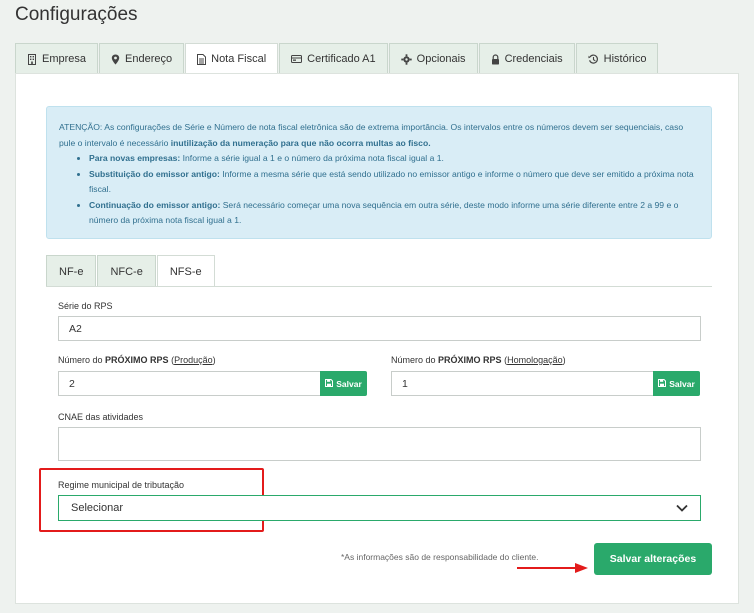 The image size is (754, 613). What do you see at coordinates (155, 204) in the screenshot?
I see `alert-item-title: Continuação do emissor antigo:` at bounding box center [155, 204].